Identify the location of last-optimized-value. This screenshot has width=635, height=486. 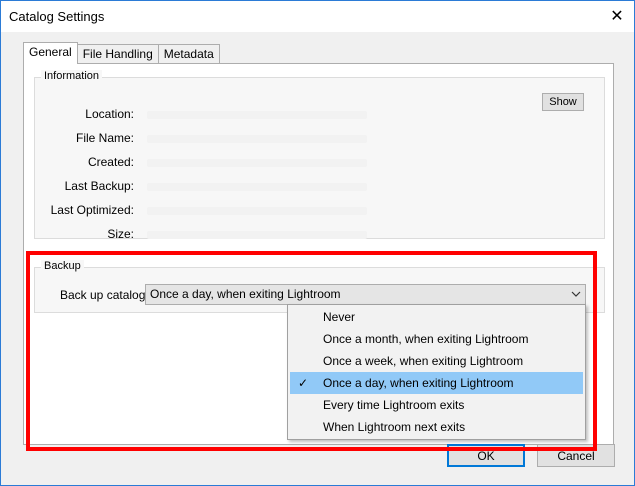
(257, 211).